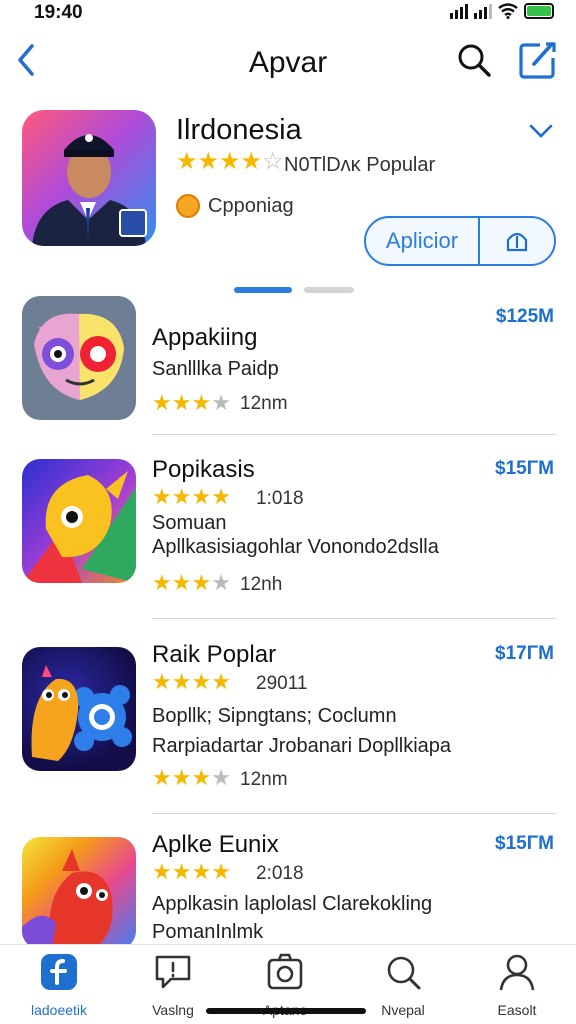 Image resolution: width=576 pixels, height=1024 pixels. I want to click on app-subtitle: Bopllk; Sipngtans; Coclumn, so click(274, 716).